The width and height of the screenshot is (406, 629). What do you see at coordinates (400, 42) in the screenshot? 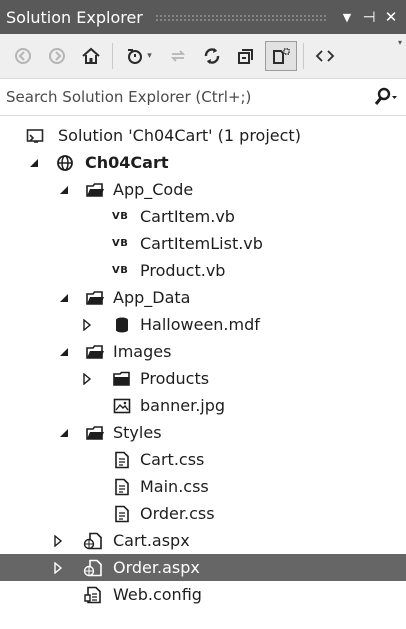
I see `toolbar-overflow-icon: ▾` at bounding box center [400, 42].